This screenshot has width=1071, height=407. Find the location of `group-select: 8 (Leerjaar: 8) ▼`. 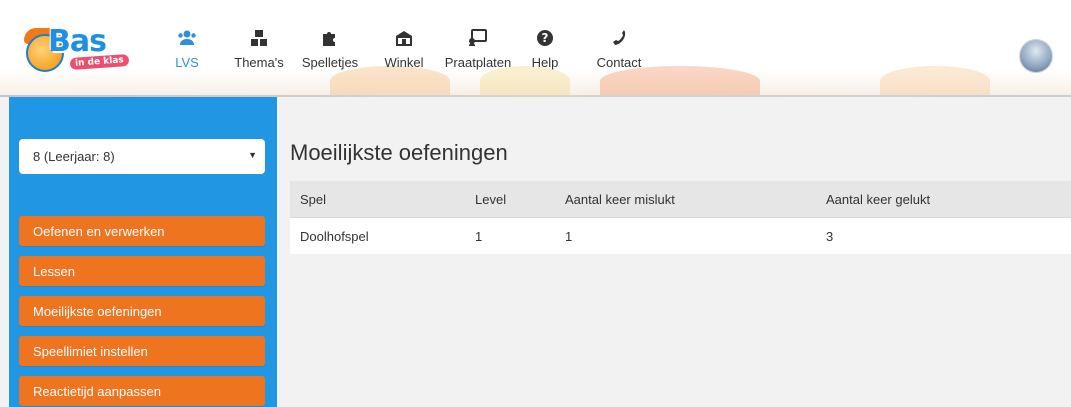

group-select: 8 (Leerjaar: 8) ▼ is located at coordinates (142, 156).